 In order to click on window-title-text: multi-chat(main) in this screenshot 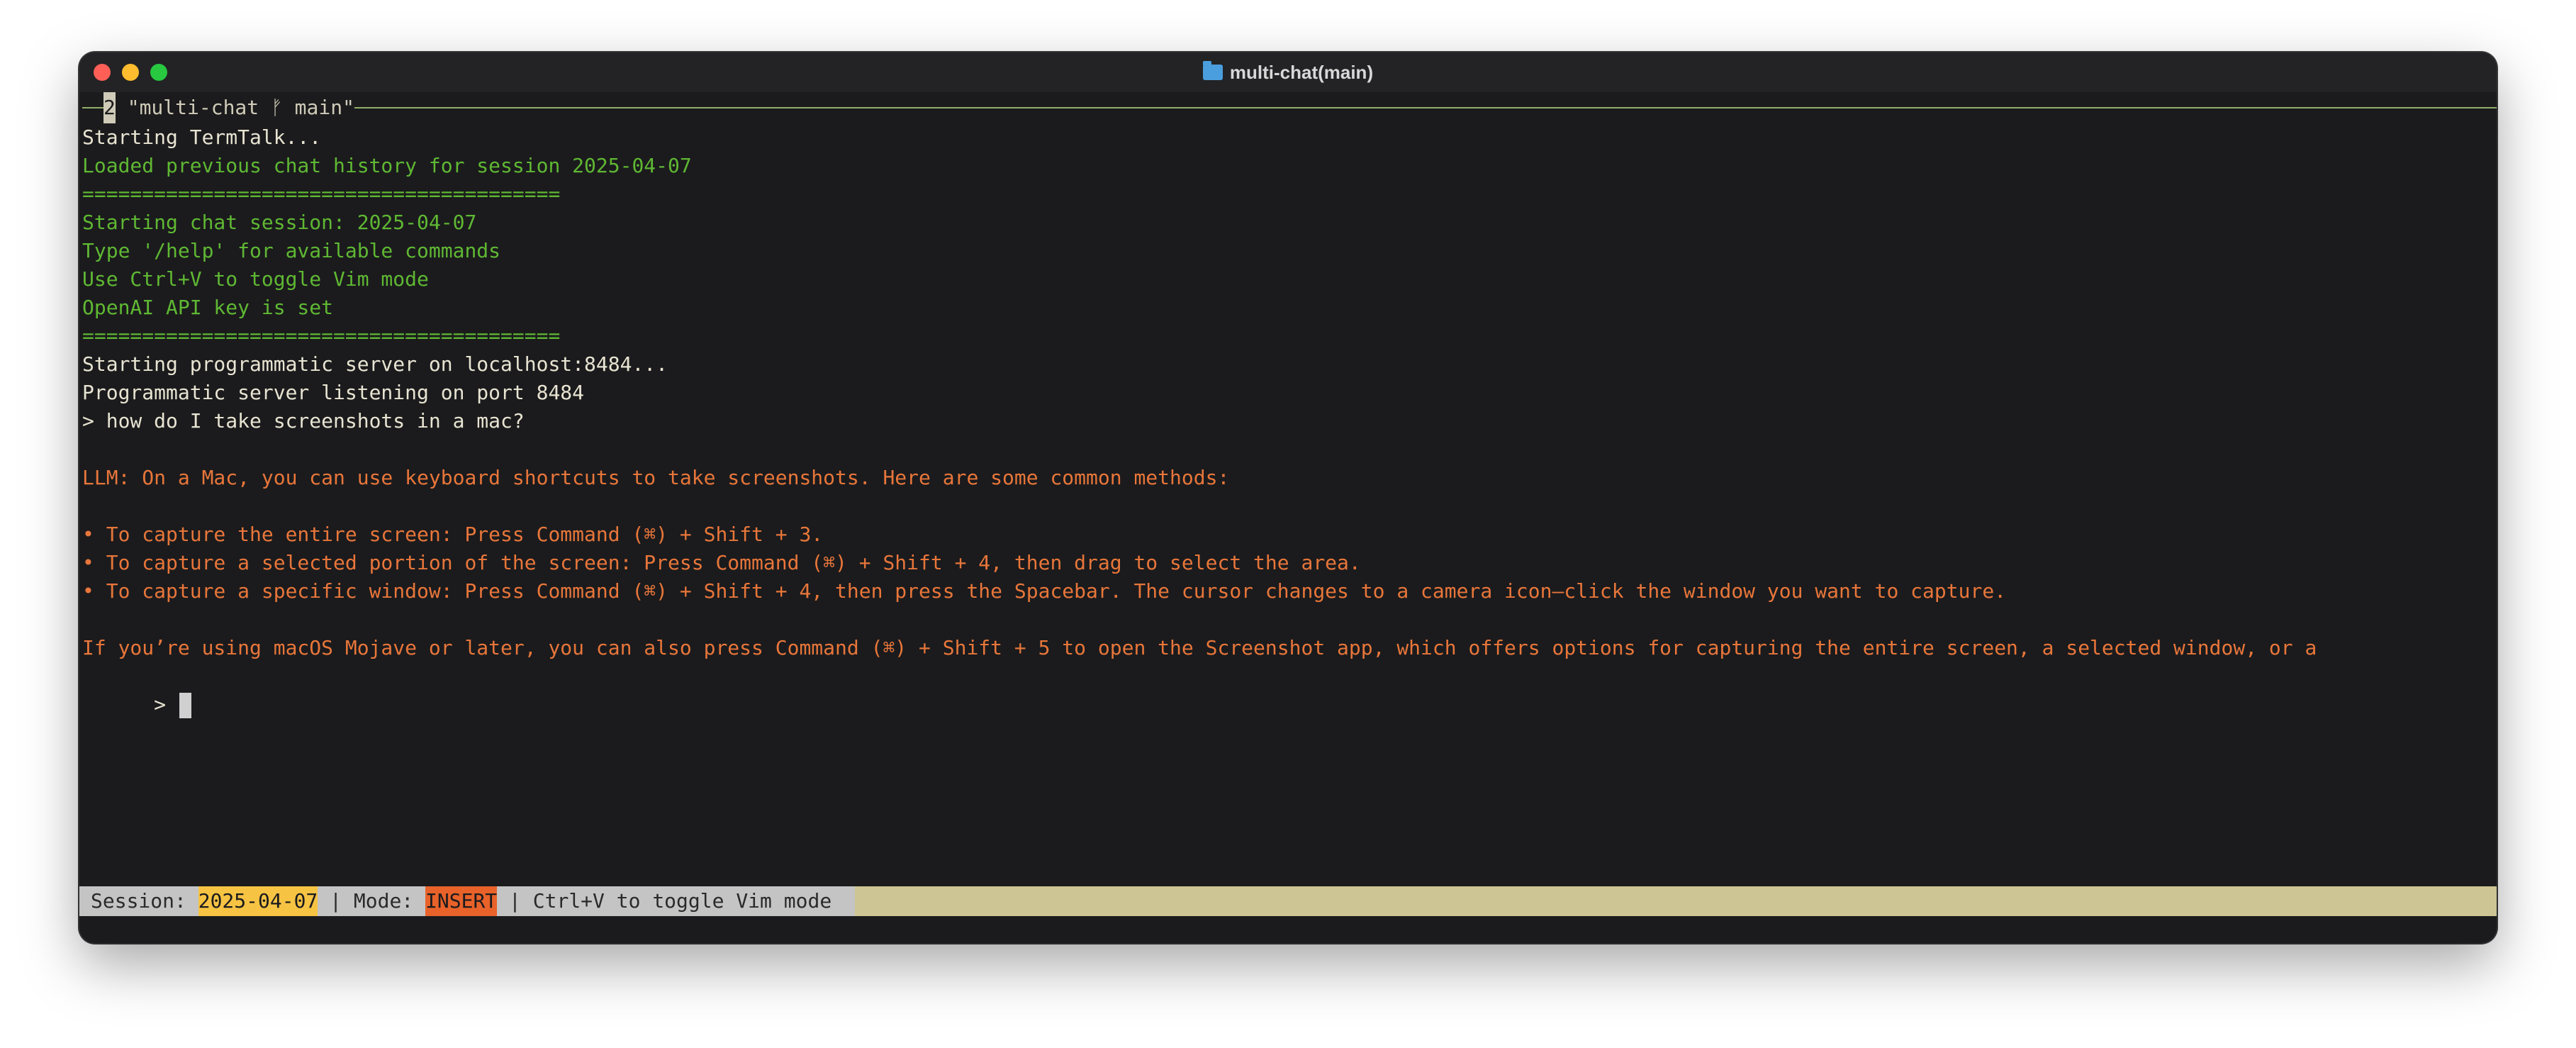, I will do `click(1301, 72)`.